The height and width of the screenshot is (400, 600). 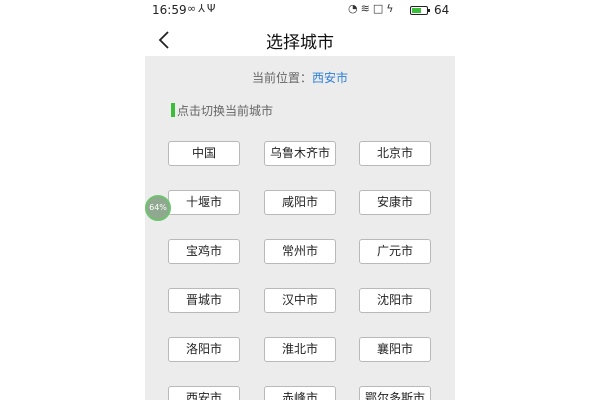 I want to click on city-button: 乌鲁木齐市, so click(x=300, y=153).